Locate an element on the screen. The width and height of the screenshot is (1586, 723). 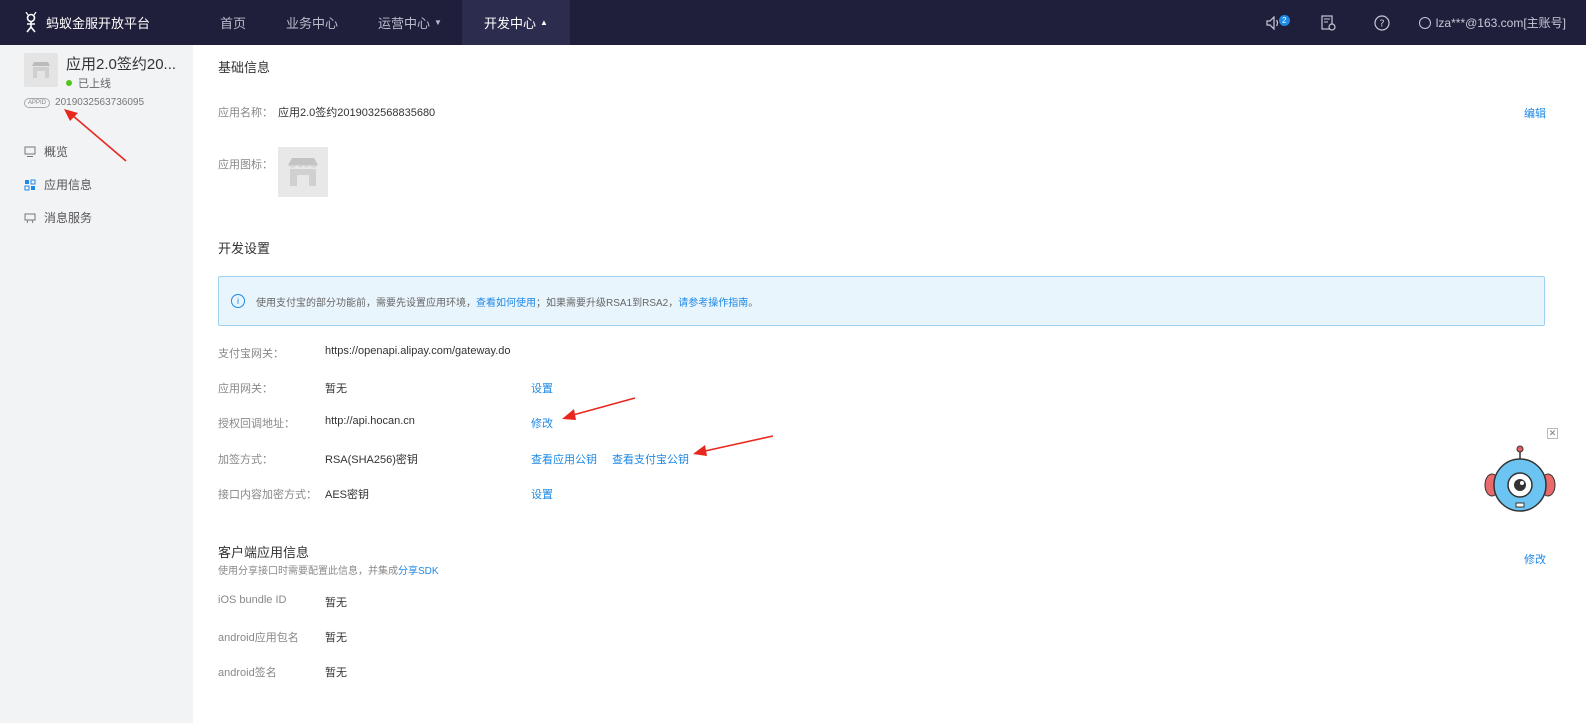
sidebar-item-label: 概览 is located at coordinates (56, 152).